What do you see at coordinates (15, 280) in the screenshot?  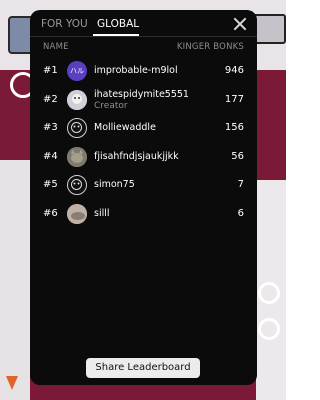 I see `background-character` at bounding box center [15, 280].